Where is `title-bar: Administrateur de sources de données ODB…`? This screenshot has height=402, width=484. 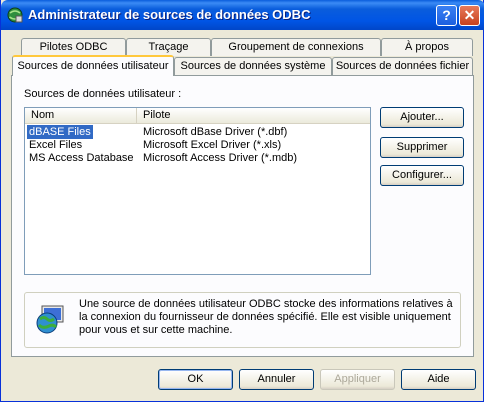
title-bar: Administrateur de sources de données ODB… is located at coordinates (242, 15).